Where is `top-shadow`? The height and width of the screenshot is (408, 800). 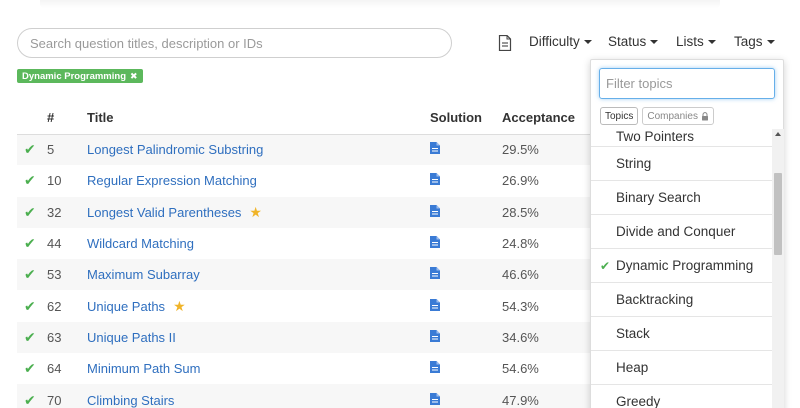 top-shadow is located at coordinates (380, 4).